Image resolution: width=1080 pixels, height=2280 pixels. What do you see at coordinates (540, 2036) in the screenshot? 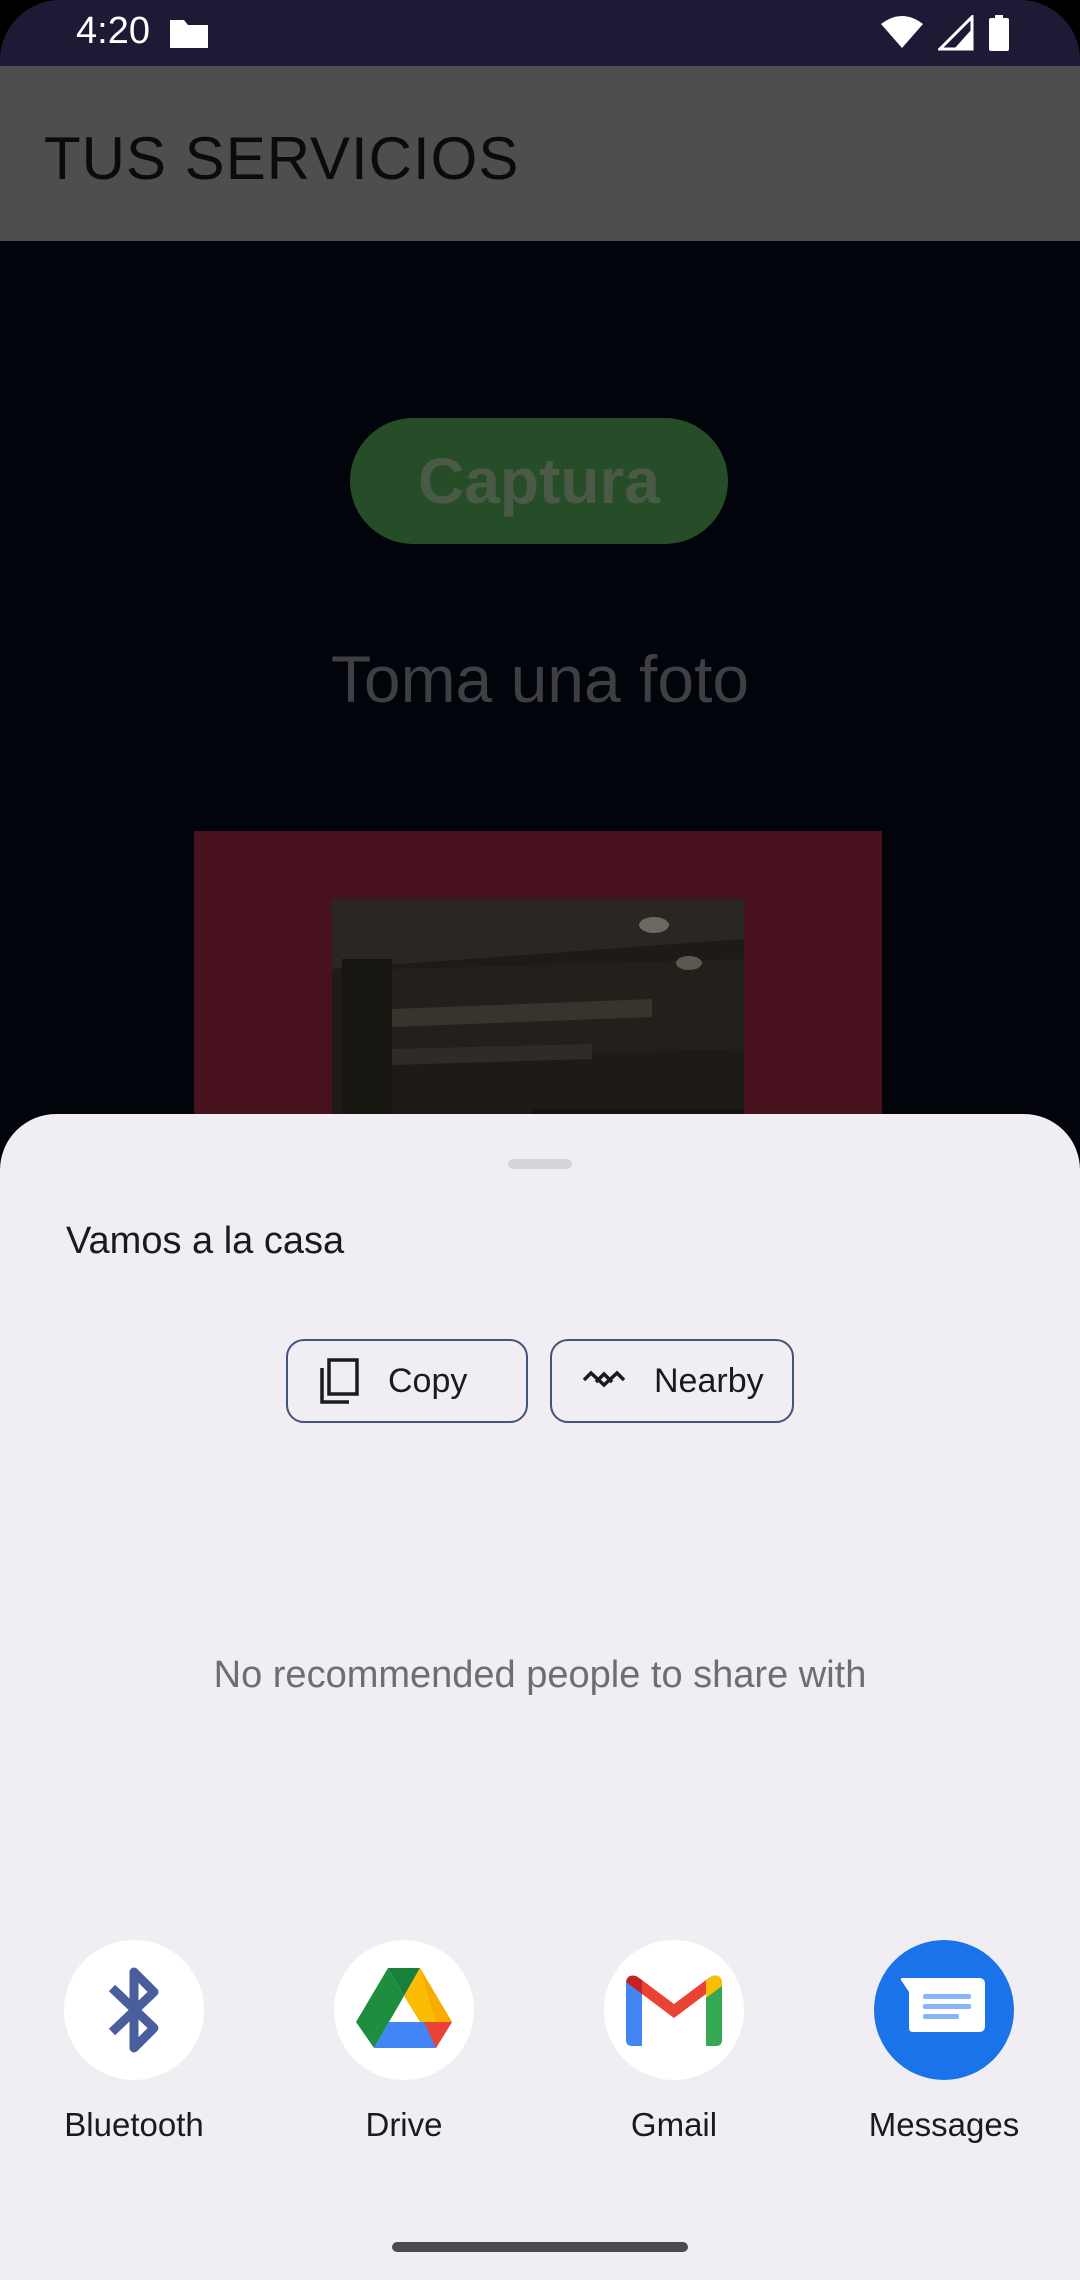
I see `share-targets: Bluetooth Drive Gmail Messages` at bounding box center [540, 2036].